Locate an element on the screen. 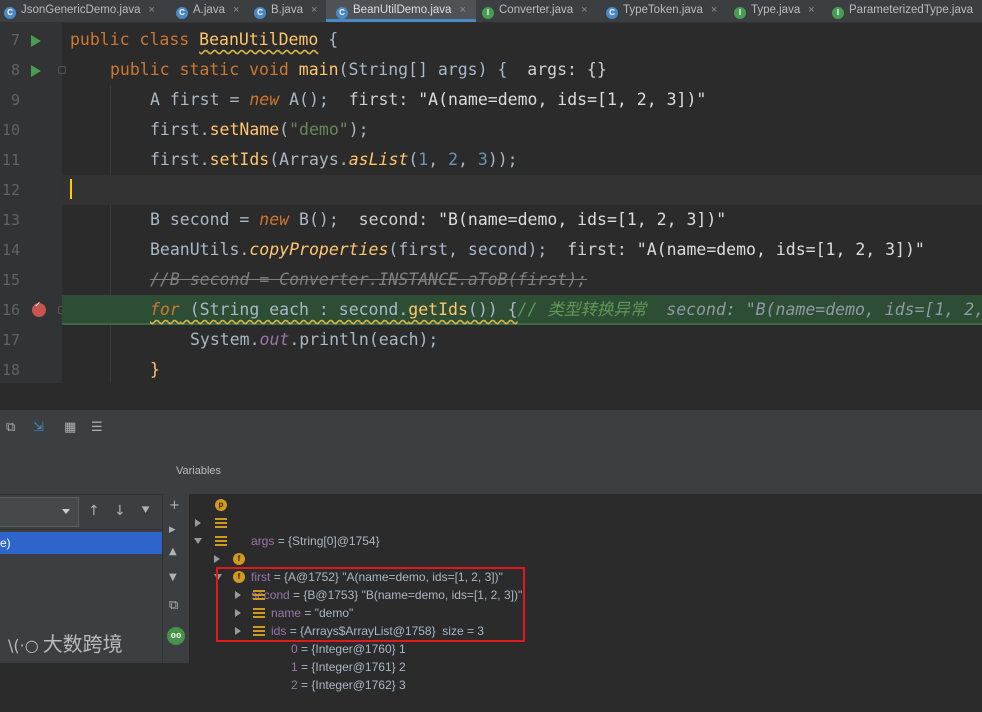  breakpoint-icon is located at coordinates (39, 308).